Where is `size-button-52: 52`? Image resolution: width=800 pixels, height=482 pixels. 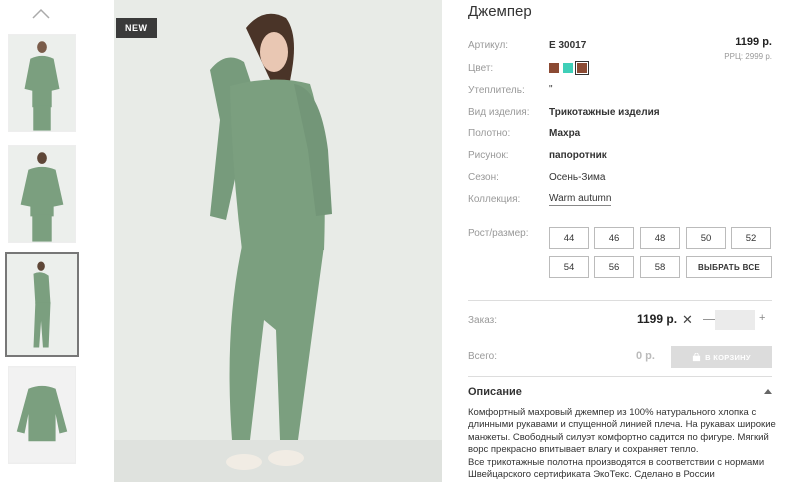
size-button-52: 52 is located at coordinates (751, 238).